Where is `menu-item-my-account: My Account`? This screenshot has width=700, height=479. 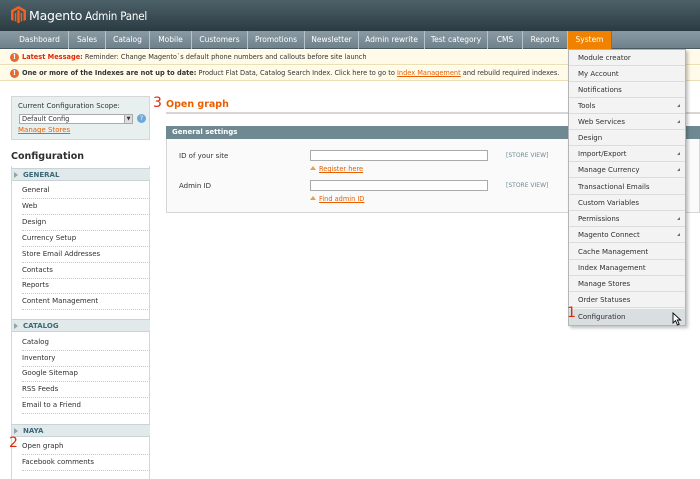
menu-item-my-account: My Account is located at coordinates (627, 74).